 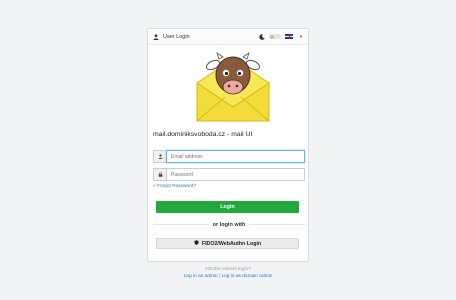 What do you see at coordinates (262, 36) in the screenshot?
I see `moon-icon` at bounding box center [262, 36].